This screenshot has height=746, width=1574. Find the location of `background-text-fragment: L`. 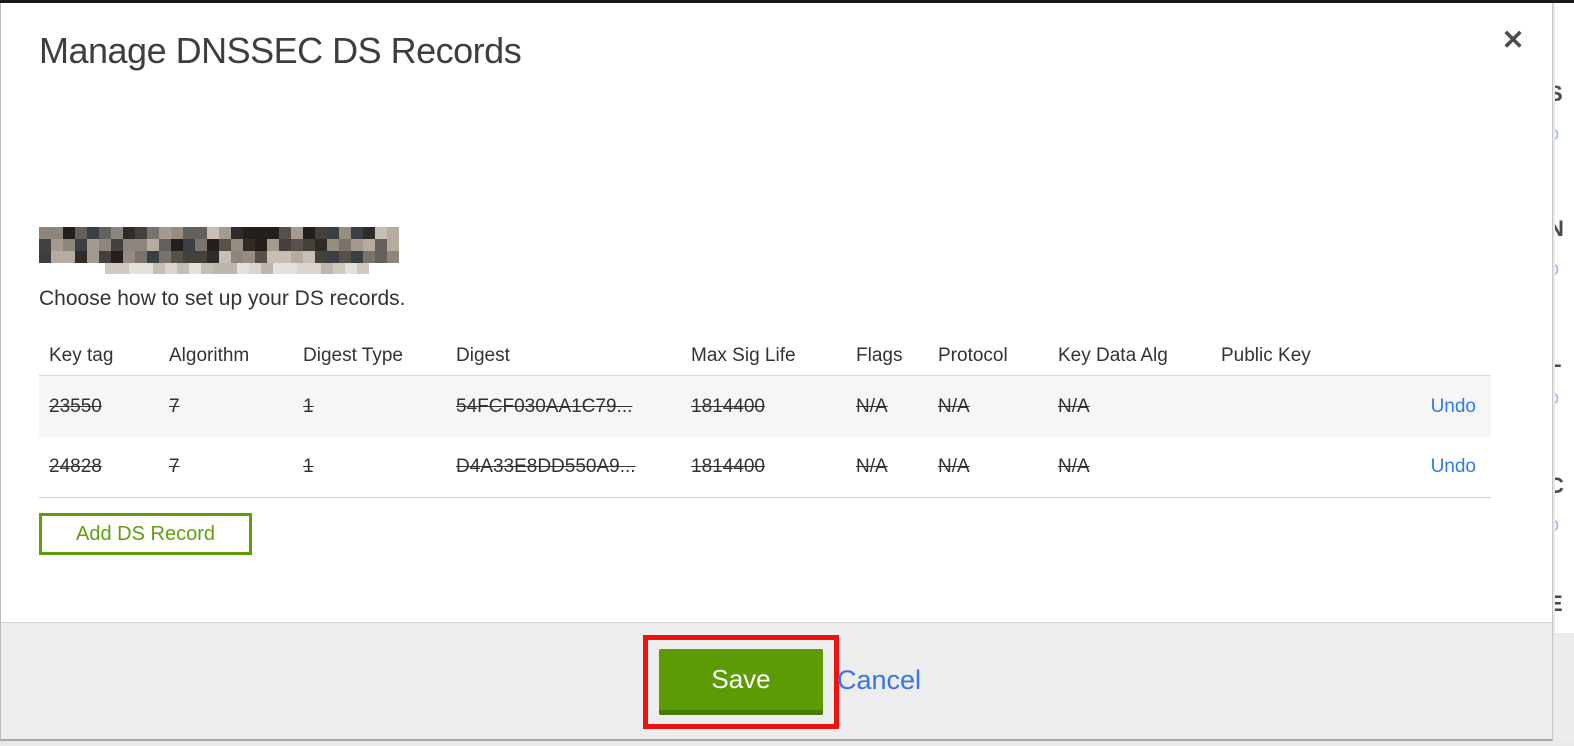

background-text-fragment: L is located at coordinates (1558, 360).